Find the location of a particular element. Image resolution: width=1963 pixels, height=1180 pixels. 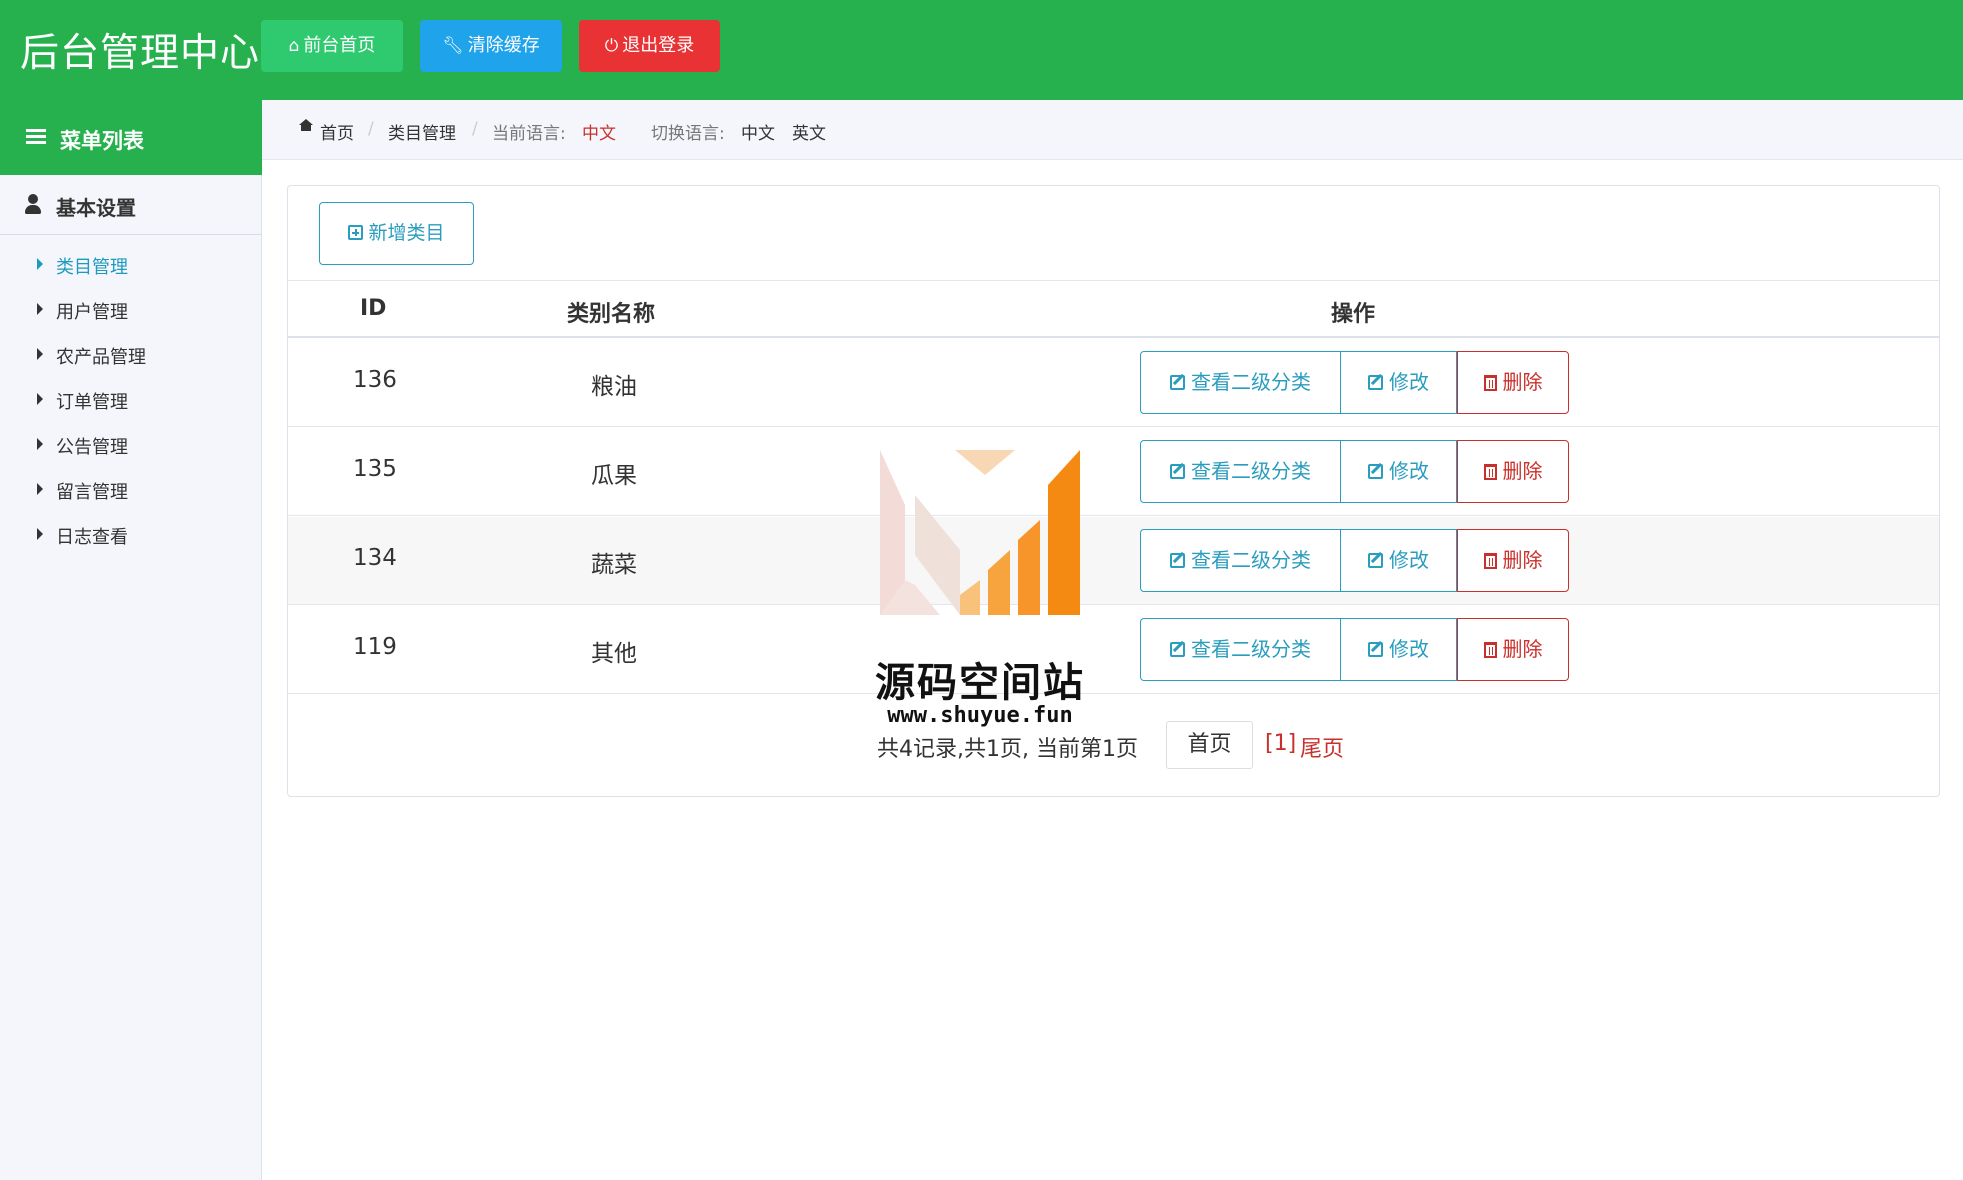

clear-cache-label: 清除缓存 is located at coordinates (503, 45).